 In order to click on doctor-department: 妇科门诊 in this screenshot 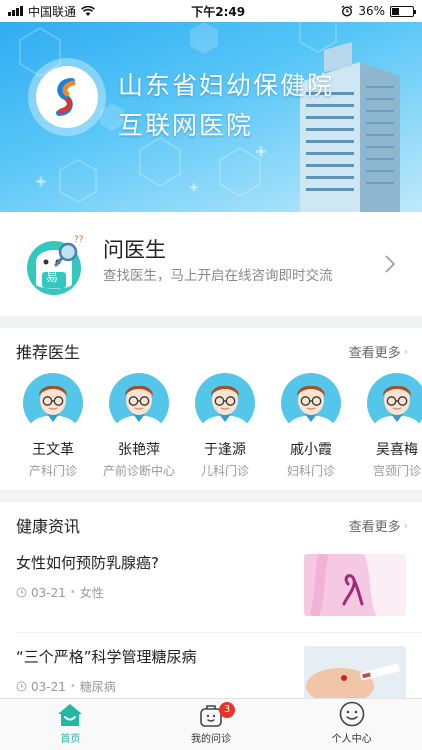, I will do `click(310, 471)`.